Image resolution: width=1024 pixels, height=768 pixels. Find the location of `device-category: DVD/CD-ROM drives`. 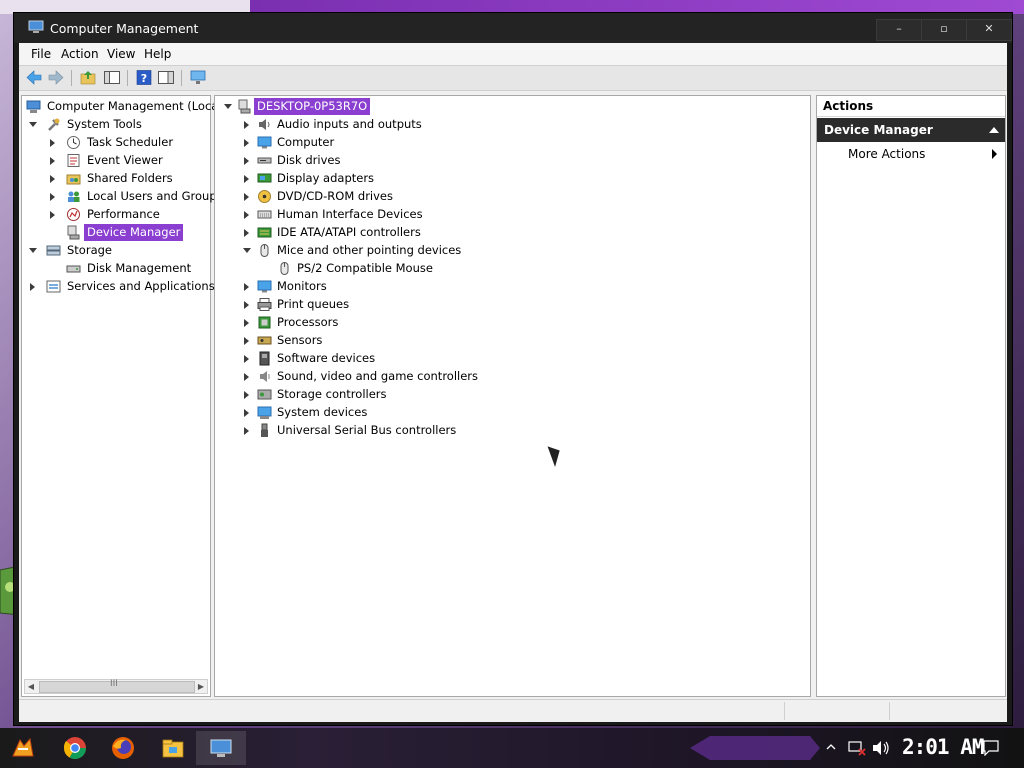

device-category: DVD/CD-ROM drives is located at coordinates (465, 196).